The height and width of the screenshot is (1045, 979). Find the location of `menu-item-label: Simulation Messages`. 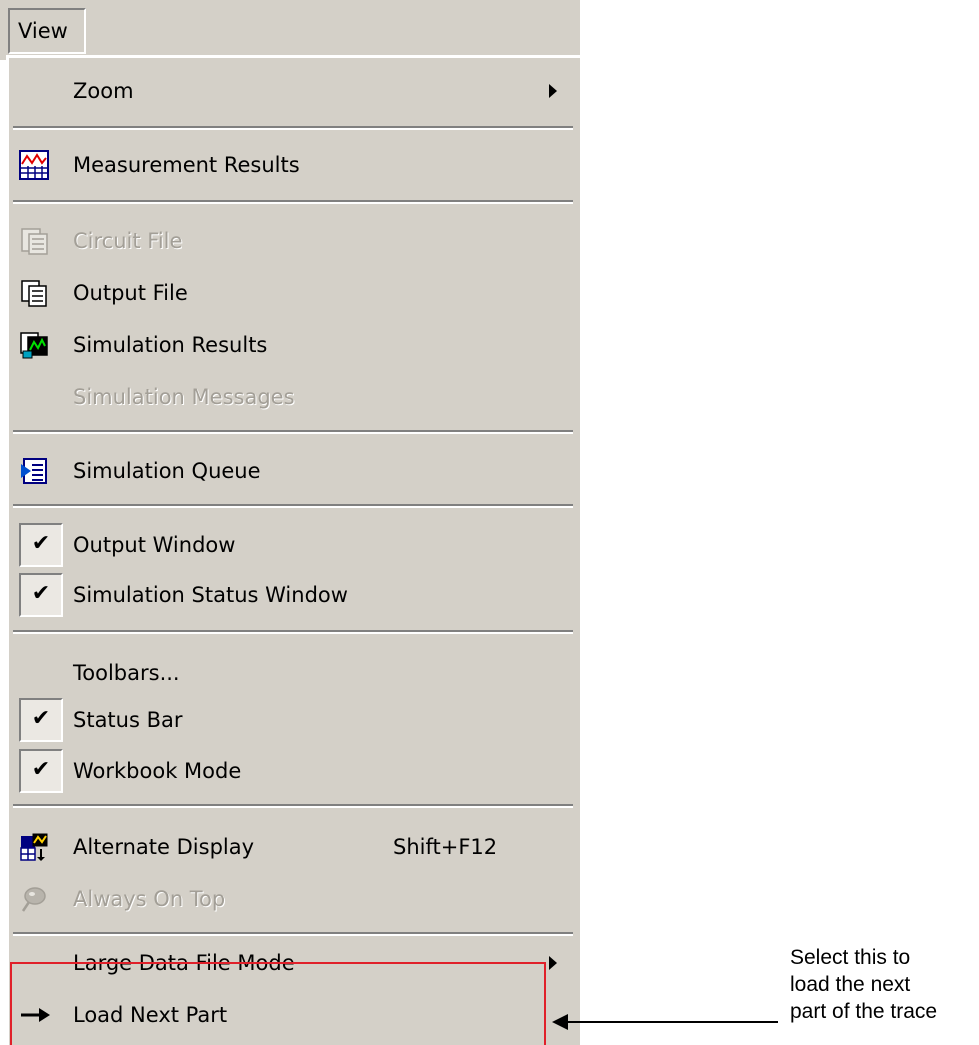

menu-item-label: Simulation Messages is located at coordinates (184, 397).